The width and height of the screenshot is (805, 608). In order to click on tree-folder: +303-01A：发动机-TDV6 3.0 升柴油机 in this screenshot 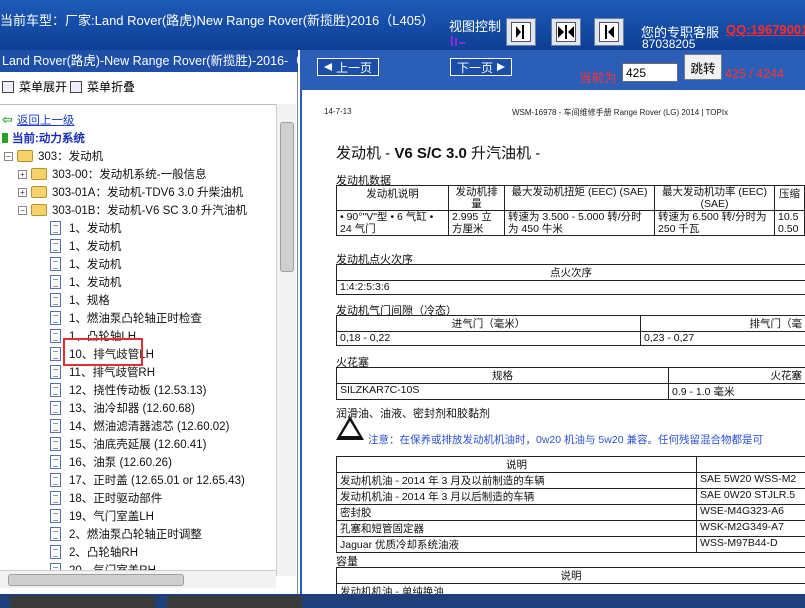, I will do `click(130, 192)`.